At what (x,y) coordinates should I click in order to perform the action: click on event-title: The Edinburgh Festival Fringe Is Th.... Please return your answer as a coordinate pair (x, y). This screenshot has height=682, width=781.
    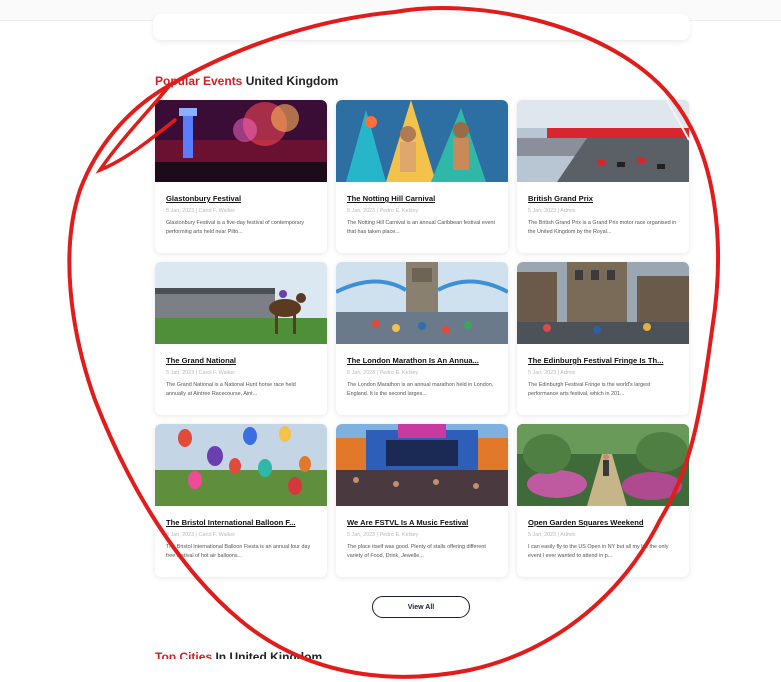
    Looking at the image, I should click on (603, 360).